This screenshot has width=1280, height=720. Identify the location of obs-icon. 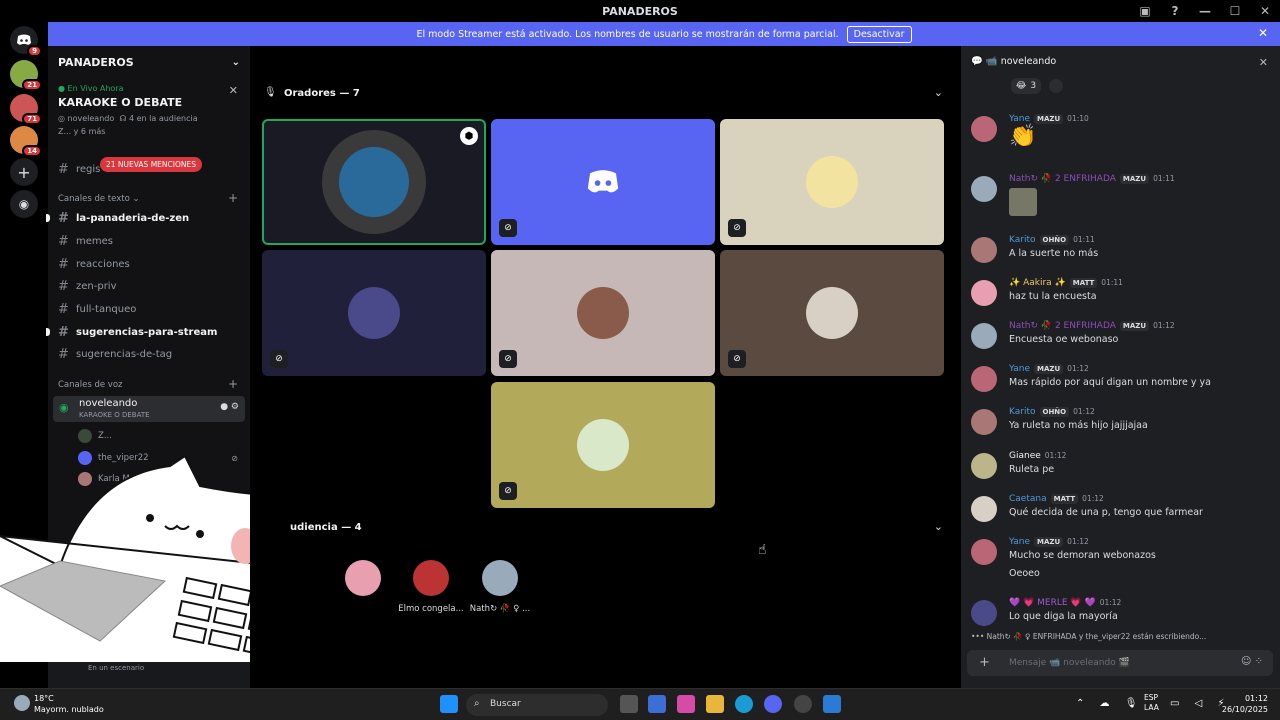
(803, 704).